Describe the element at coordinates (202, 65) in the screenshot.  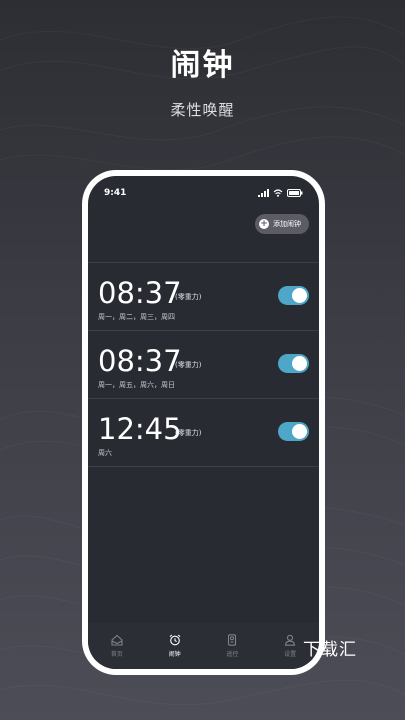
I see `hero-title: 闹钟` at that location.